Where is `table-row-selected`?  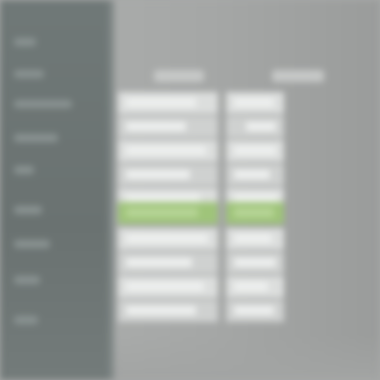 table-row-selected is located at coordinates (201, 213).